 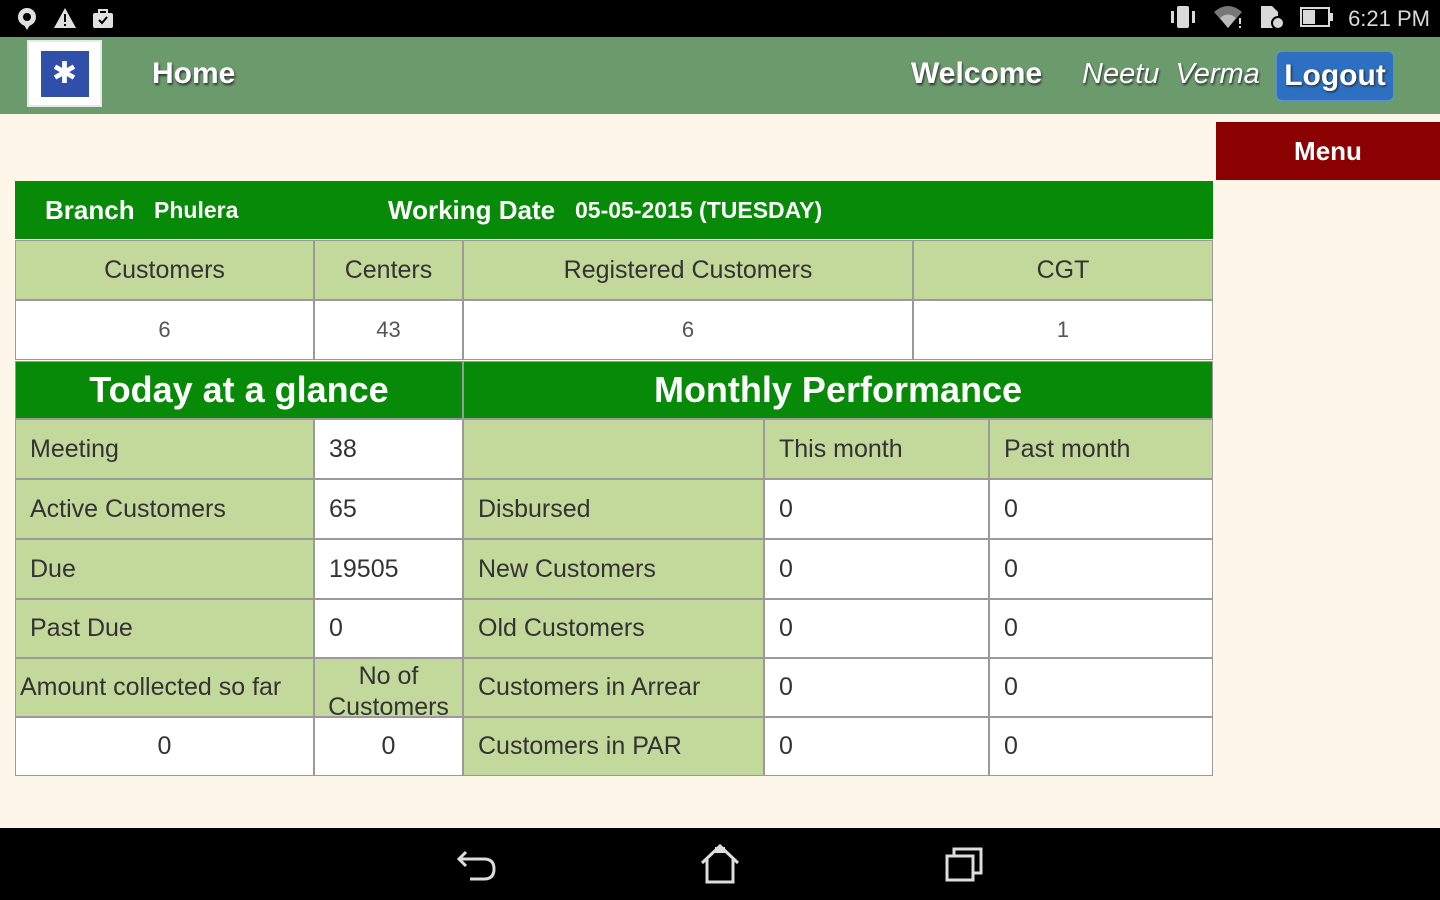 What do you see at coordinates (1063, 270) in the screenshot?
I see `summary-header-cgt: CGT` at bounding box center [1063, 270].